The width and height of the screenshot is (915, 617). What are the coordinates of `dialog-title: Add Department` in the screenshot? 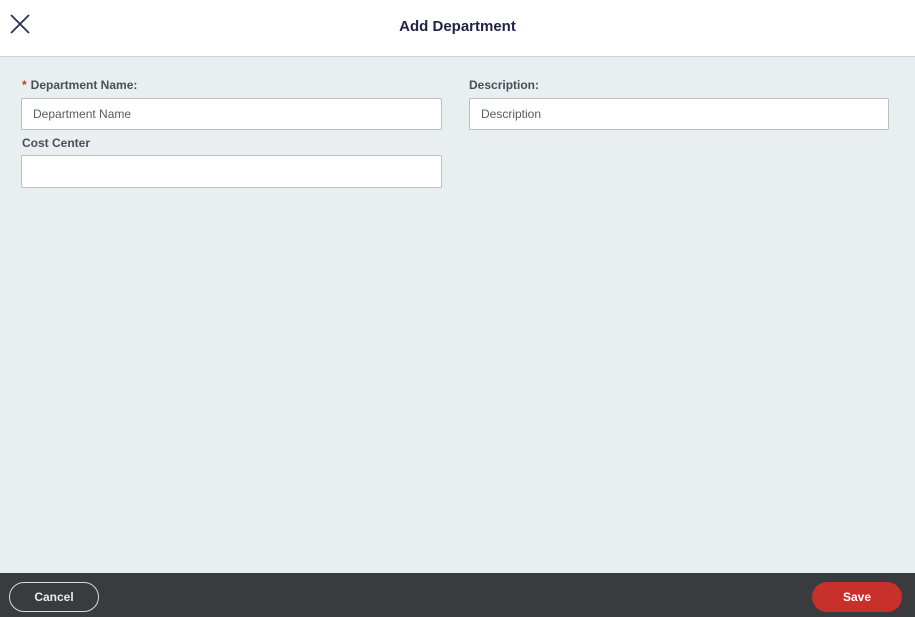 It's located at (457, 26).